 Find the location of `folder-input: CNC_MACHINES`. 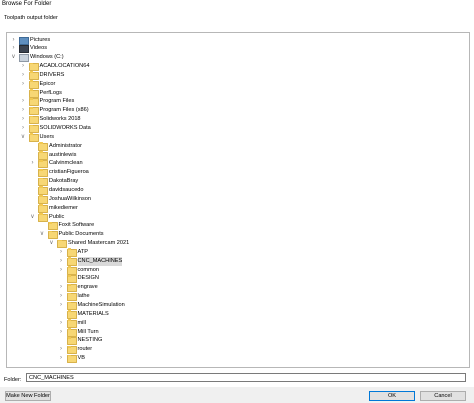

folder-input: CNC_MACHINES is located at coordinates (246, 377).